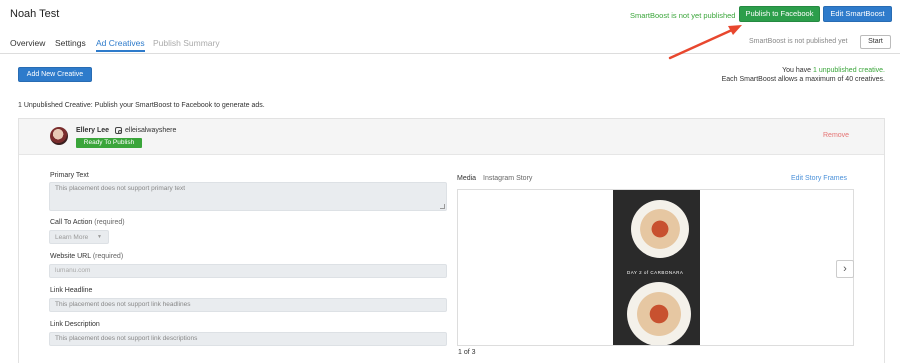  Describe the element at coordinates (467, 352) in the screenshot. I see `story-pager: 1 of 3` at that location.